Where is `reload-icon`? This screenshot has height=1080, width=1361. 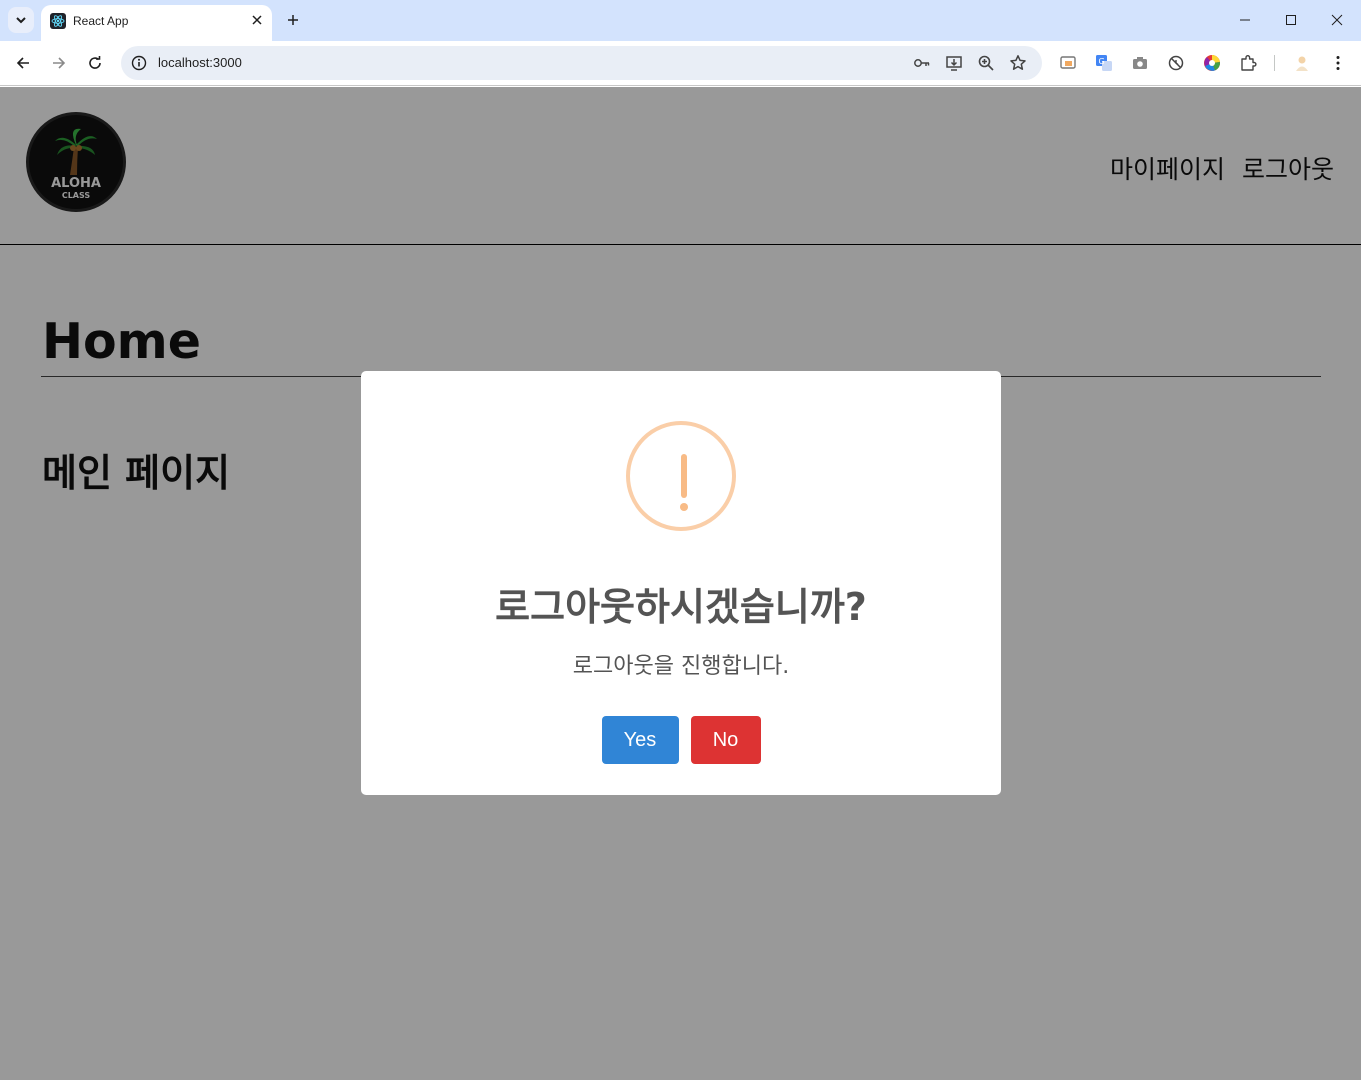 reload-icon is located at coordinates (95, 62).